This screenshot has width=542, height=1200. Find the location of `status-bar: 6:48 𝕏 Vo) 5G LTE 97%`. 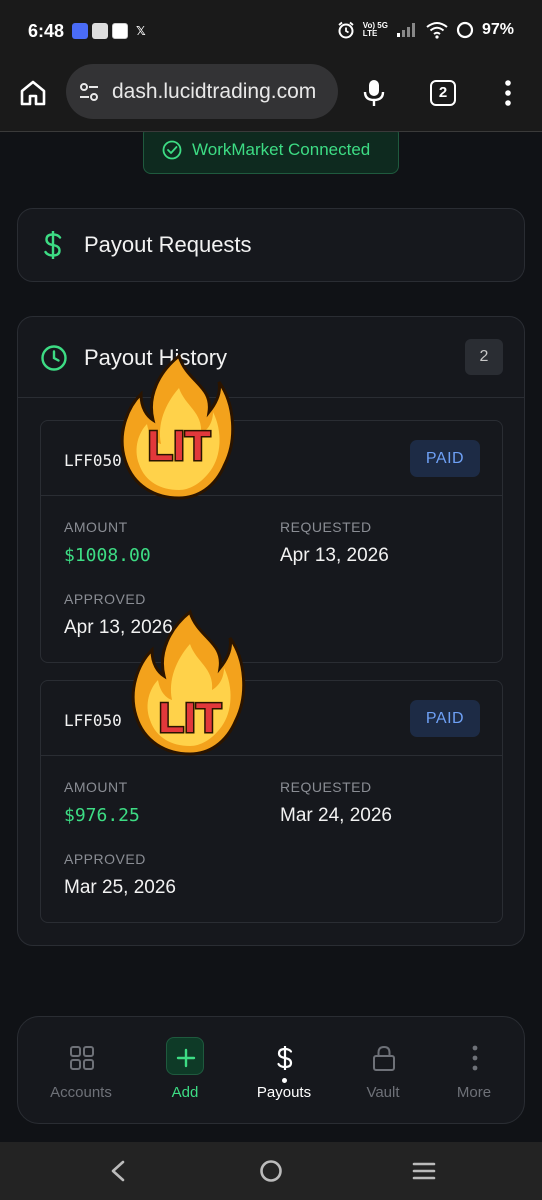

status-bar: 6:48 𝕏 Vo) 5G LTE 97% is located at coordinates (271, 31).